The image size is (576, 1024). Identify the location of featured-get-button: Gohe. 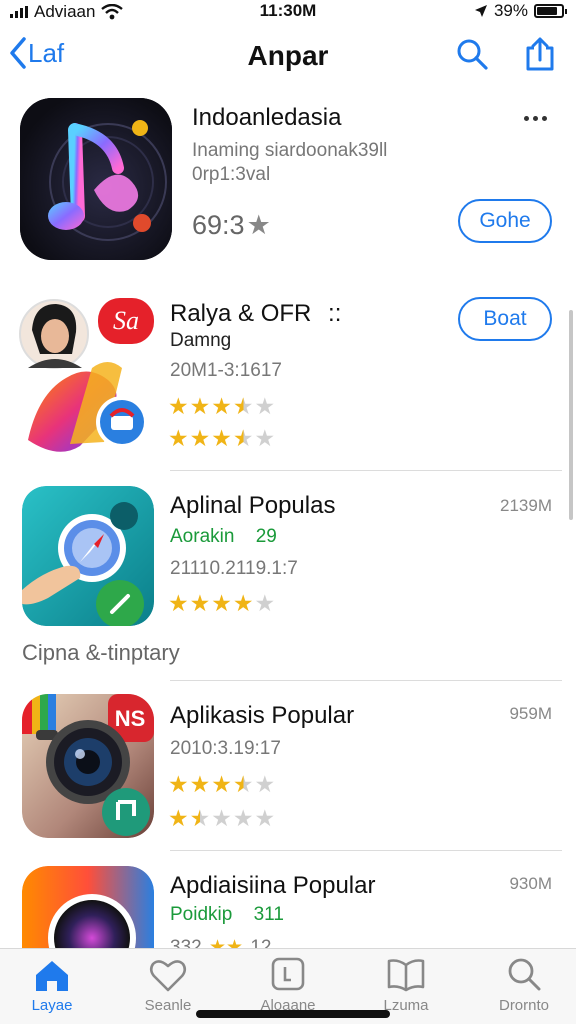
(505, 221).